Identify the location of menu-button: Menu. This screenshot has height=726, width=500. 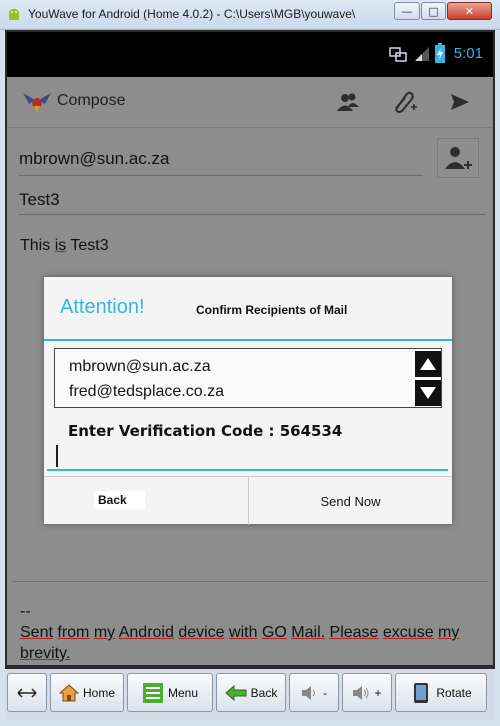
(170, 692).